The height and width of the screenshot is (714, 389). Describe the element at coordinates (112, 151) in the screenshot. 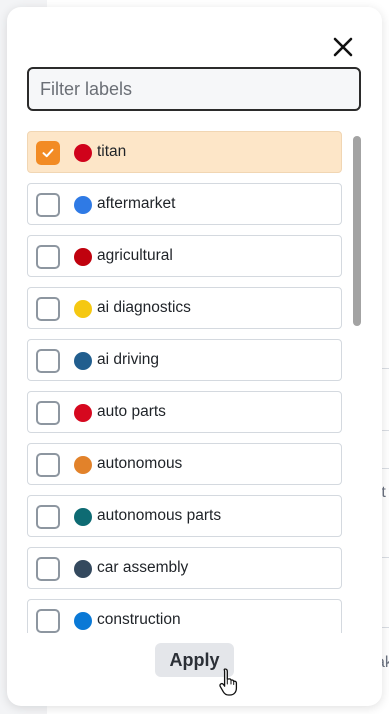

I see `label-name: titan` at that location.